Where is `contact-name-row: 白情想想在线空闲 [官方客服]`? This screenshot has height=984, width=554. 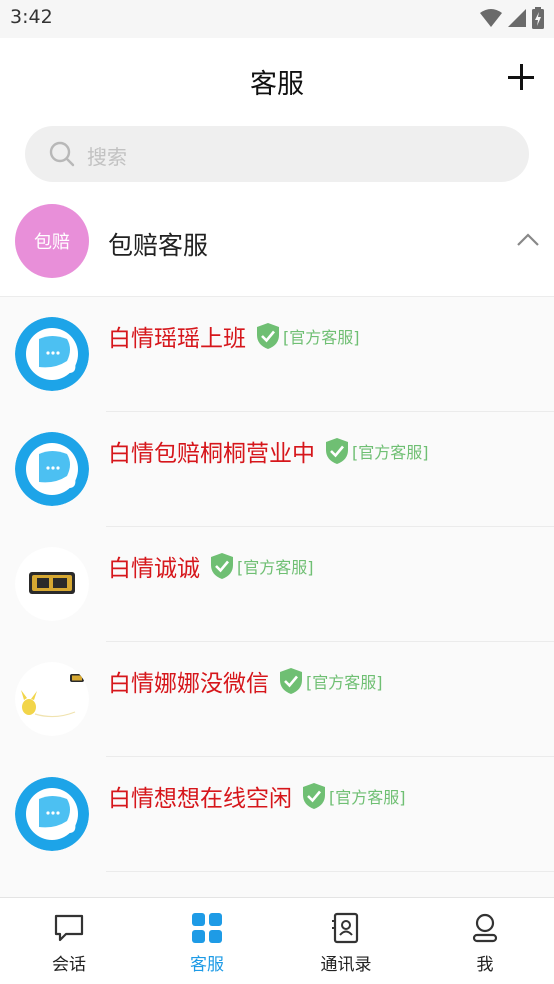
contact-name-row: 白情想想在线空闲 [官方客服] is located at coordinates (257, 796).